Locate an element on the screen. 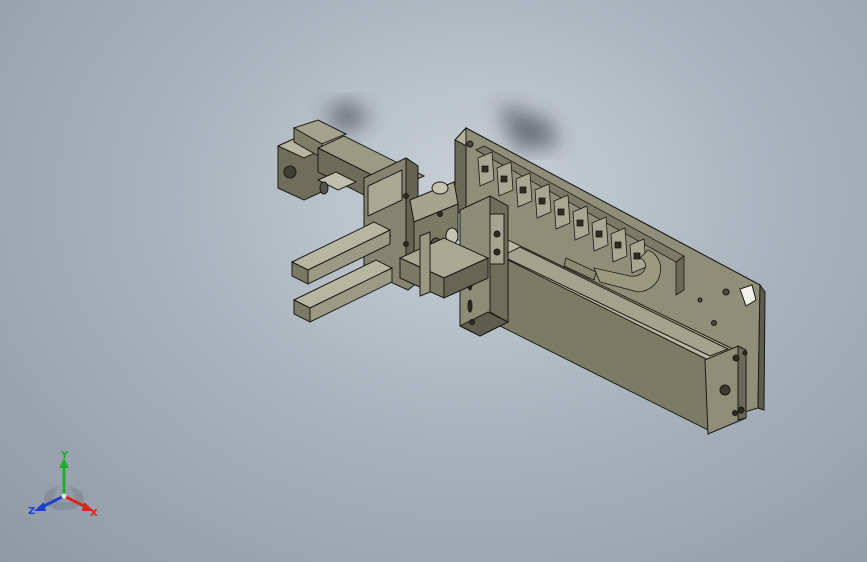  orientation-triad: Y X Z is located at coordinates (64, 485).